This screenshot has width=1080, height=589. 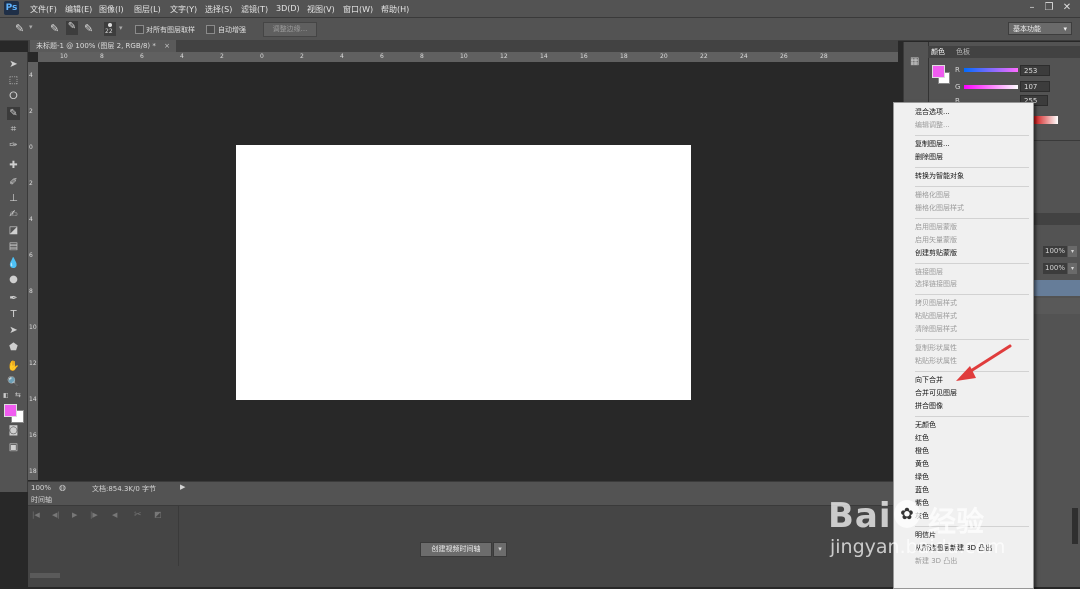 What do you see at coordinates (36, 515) in the screenshot?
I see `first-frame-icon: |◀` at bounding box center [36, 515].